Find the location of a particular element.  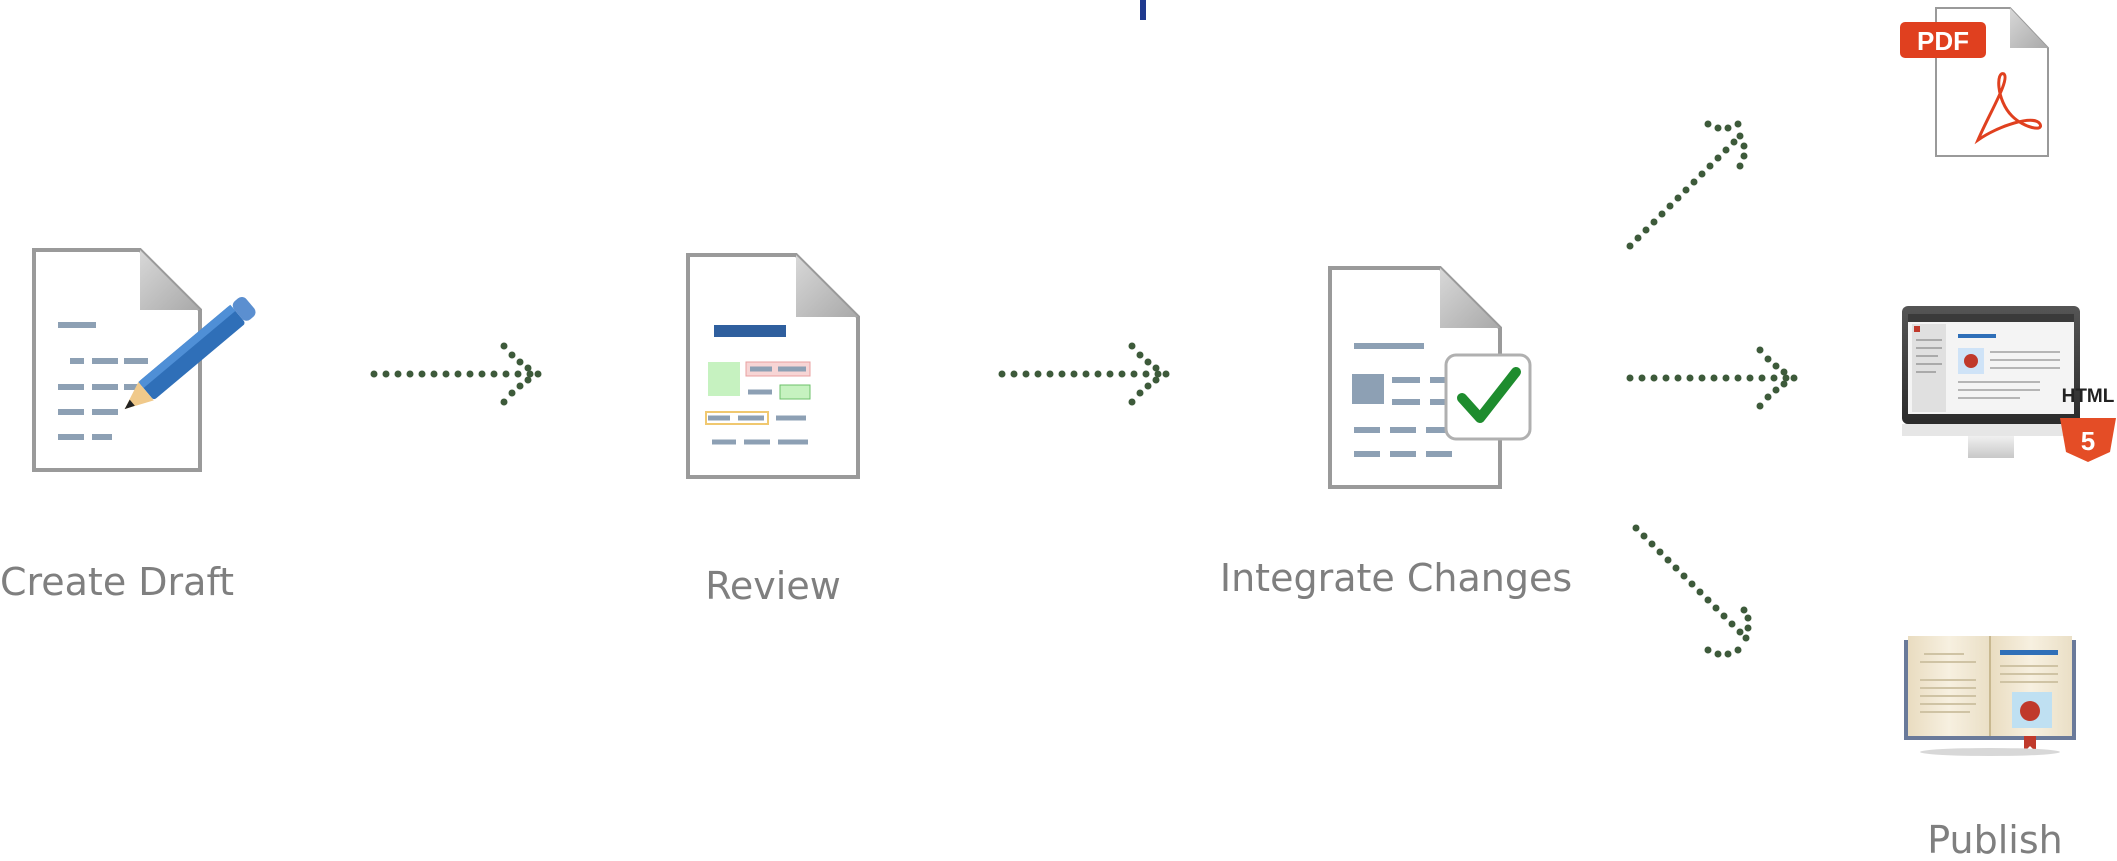

step-label-create-draft: Create Draft is located at coordinates (117, 582).